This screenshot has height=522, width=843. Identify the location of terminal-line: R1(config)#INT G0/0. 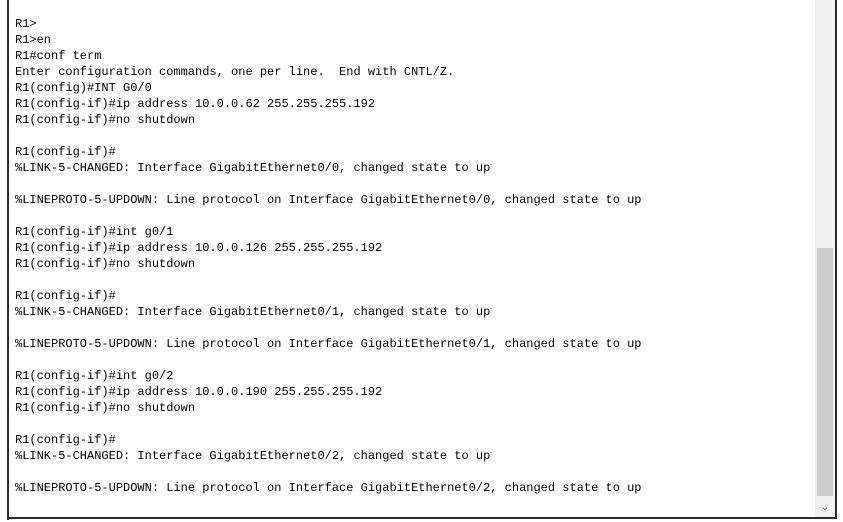
(83, 88).